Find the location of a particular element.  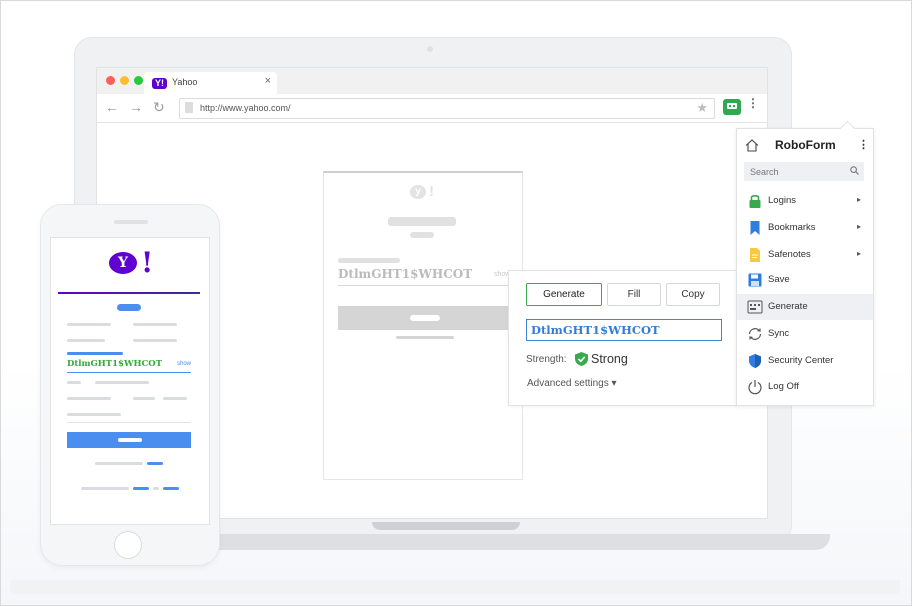

strength-shield-icon is located at coordinates (581, 359).